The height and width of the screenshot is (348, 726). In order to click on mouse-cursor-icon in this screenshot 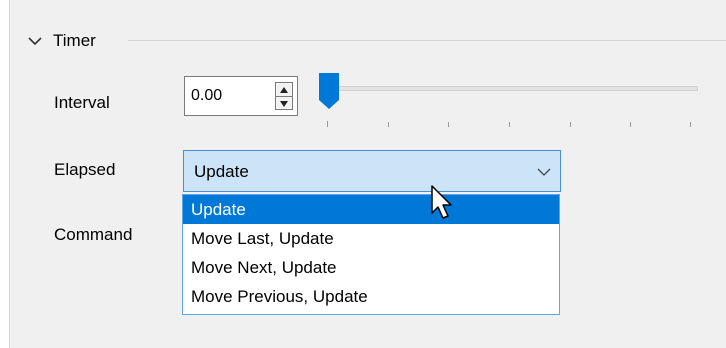, I will do `click(441, 202)`.